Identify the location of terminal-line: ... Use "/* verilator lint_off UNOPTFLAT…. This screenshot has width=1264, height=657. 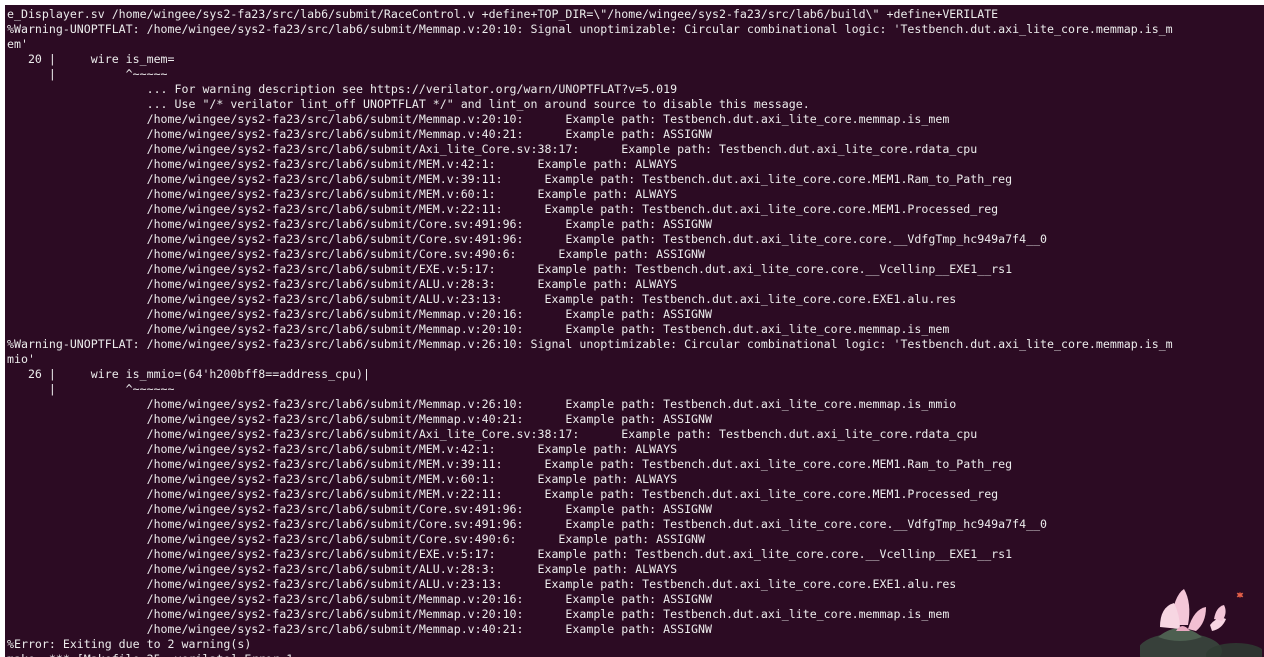
(408, 104).